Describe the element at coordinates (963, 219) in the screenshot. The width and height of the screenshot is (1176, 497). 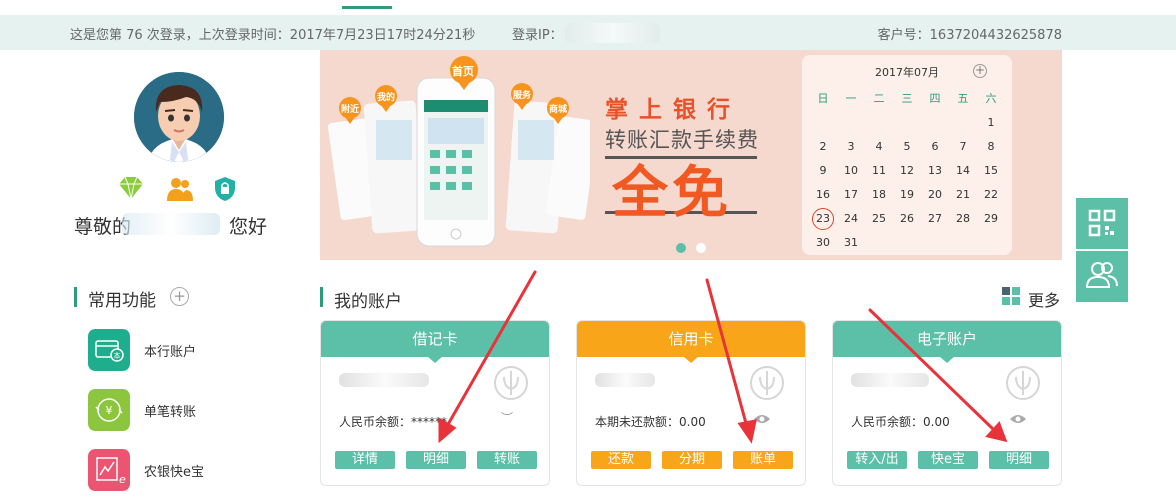
I see `calendar-day: 28` at that location.